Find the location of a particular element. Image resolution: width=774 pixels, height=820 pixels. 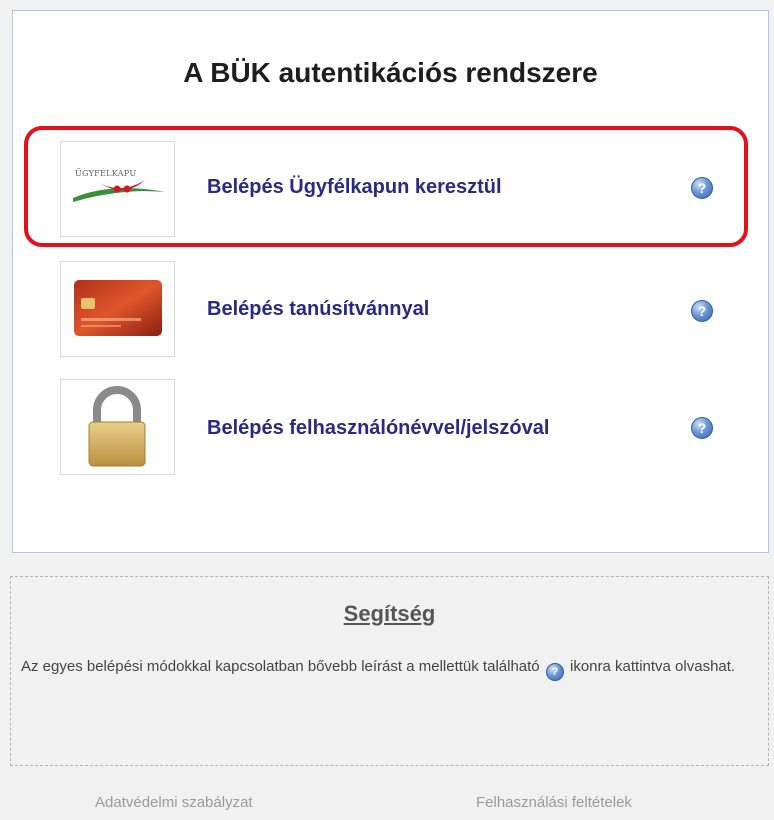

help-icon-inline: ? is located at coordinates (554, 672).